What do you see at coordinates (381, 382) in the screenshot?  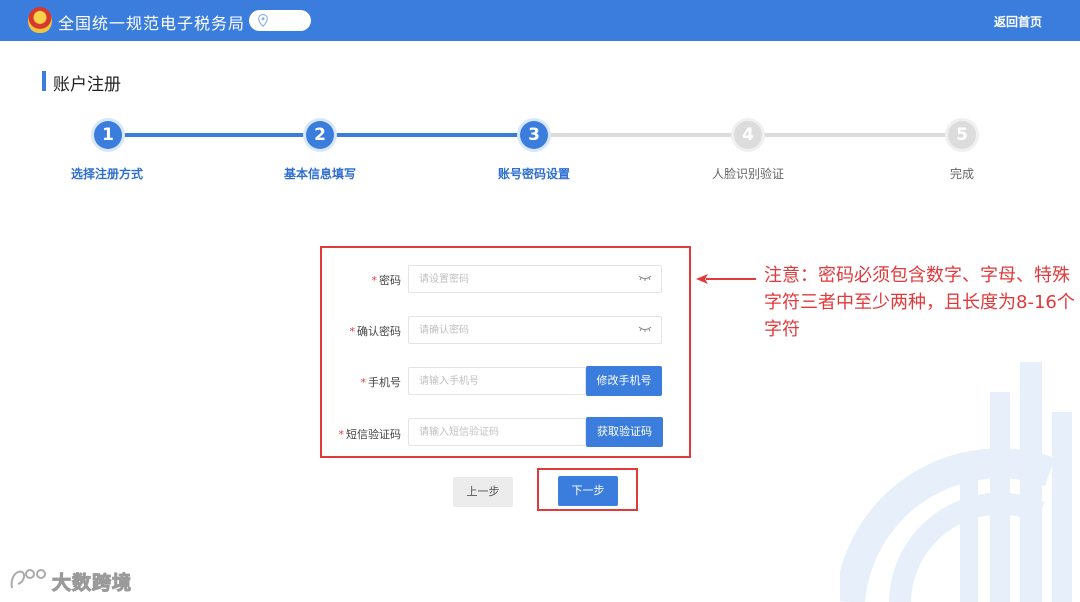 I see `phone-label: * 手机号` at bounding box center [381, 382].